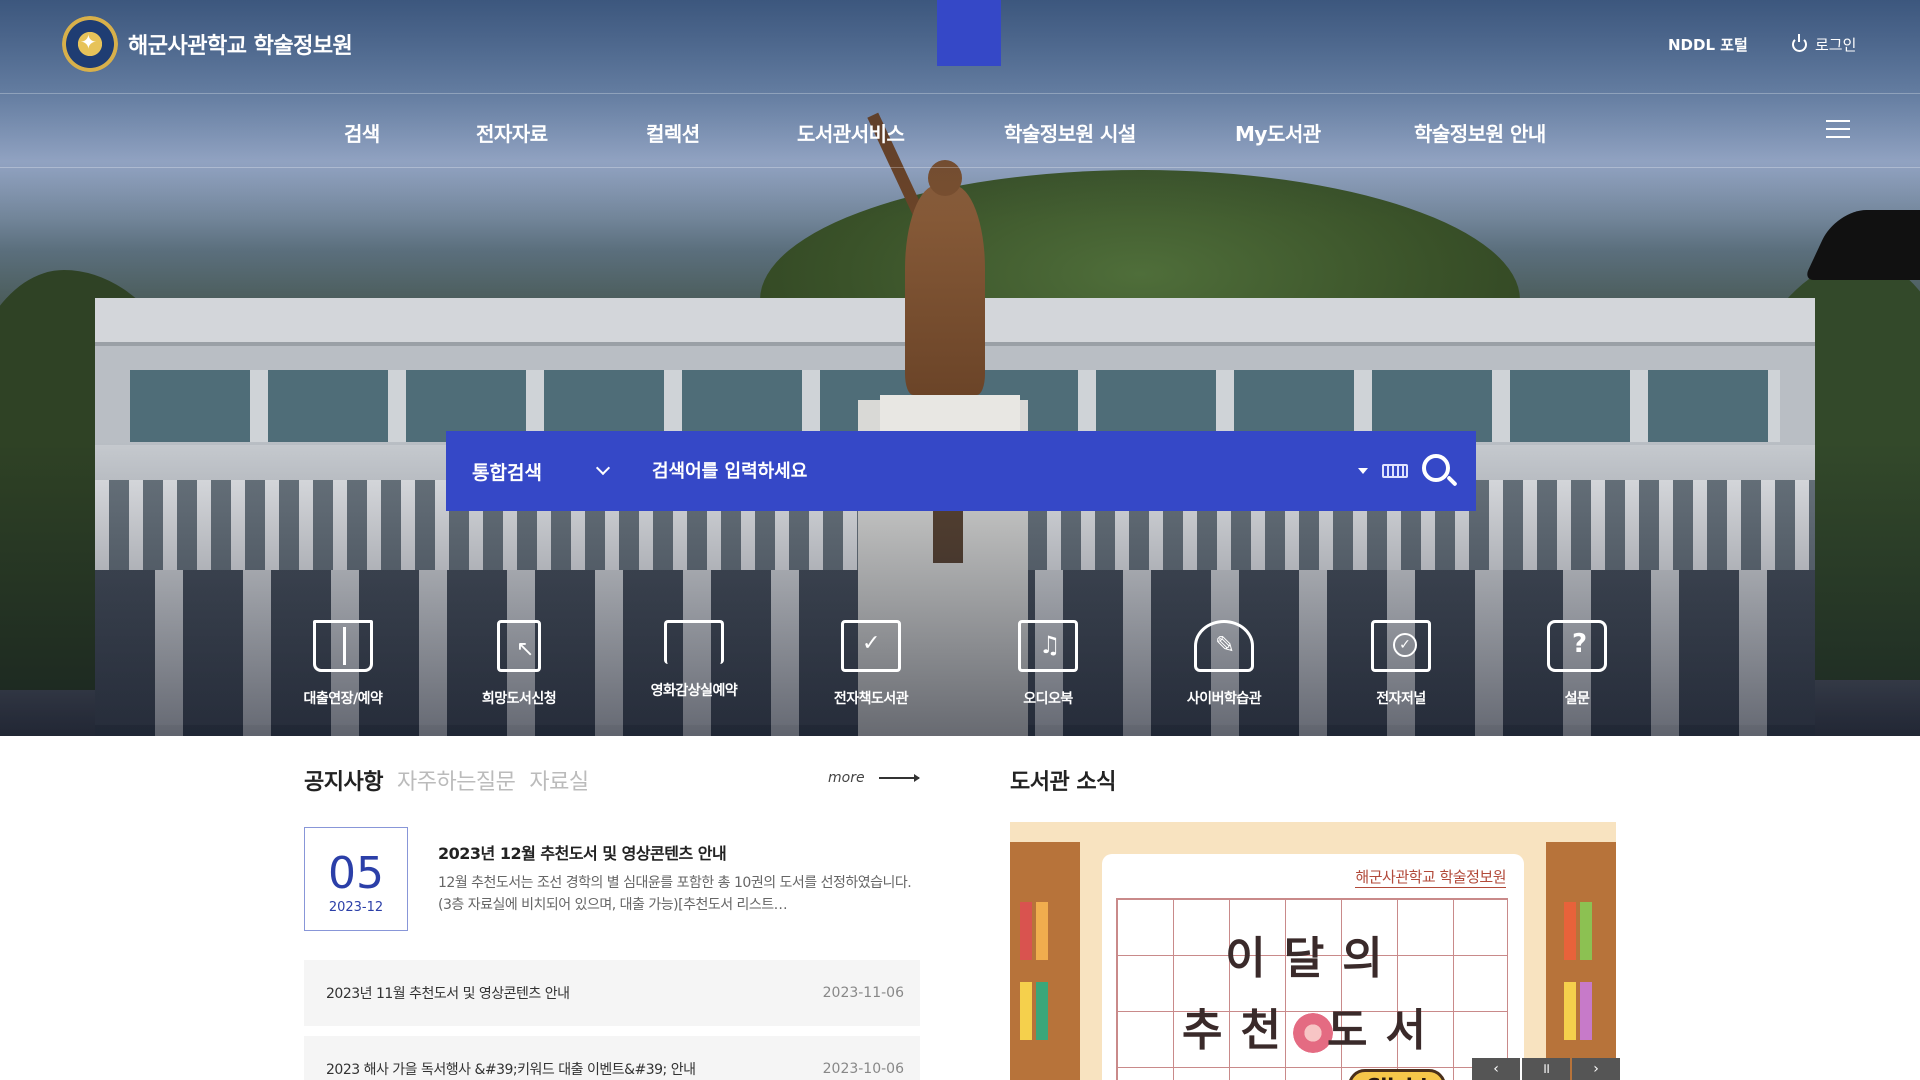 Image resolution: width=1920 pixels, height=1080 pixels. I want to click on slider-pause-icon: ॥, so click(1546, 1069).